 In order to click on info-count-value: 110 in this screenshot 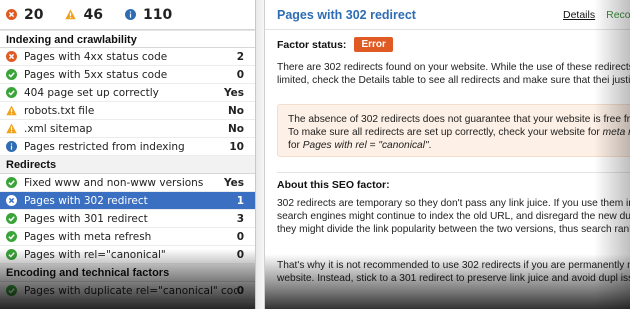, I will do `click(157, 14)`.